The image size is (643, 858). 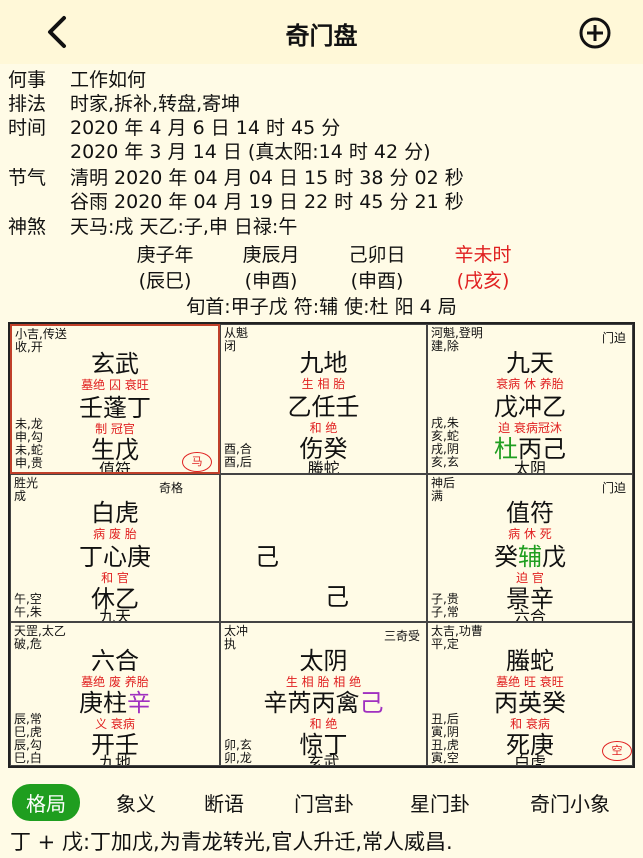 What do you see at coordinates (46, 802) in the screenshot?
I see `tab-geju: 格局` at bounding box center [46, 802].